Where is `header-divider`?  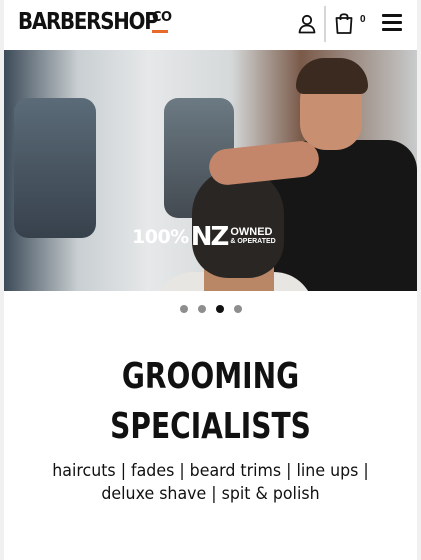 header-divider is located at coordinates (325, 24).